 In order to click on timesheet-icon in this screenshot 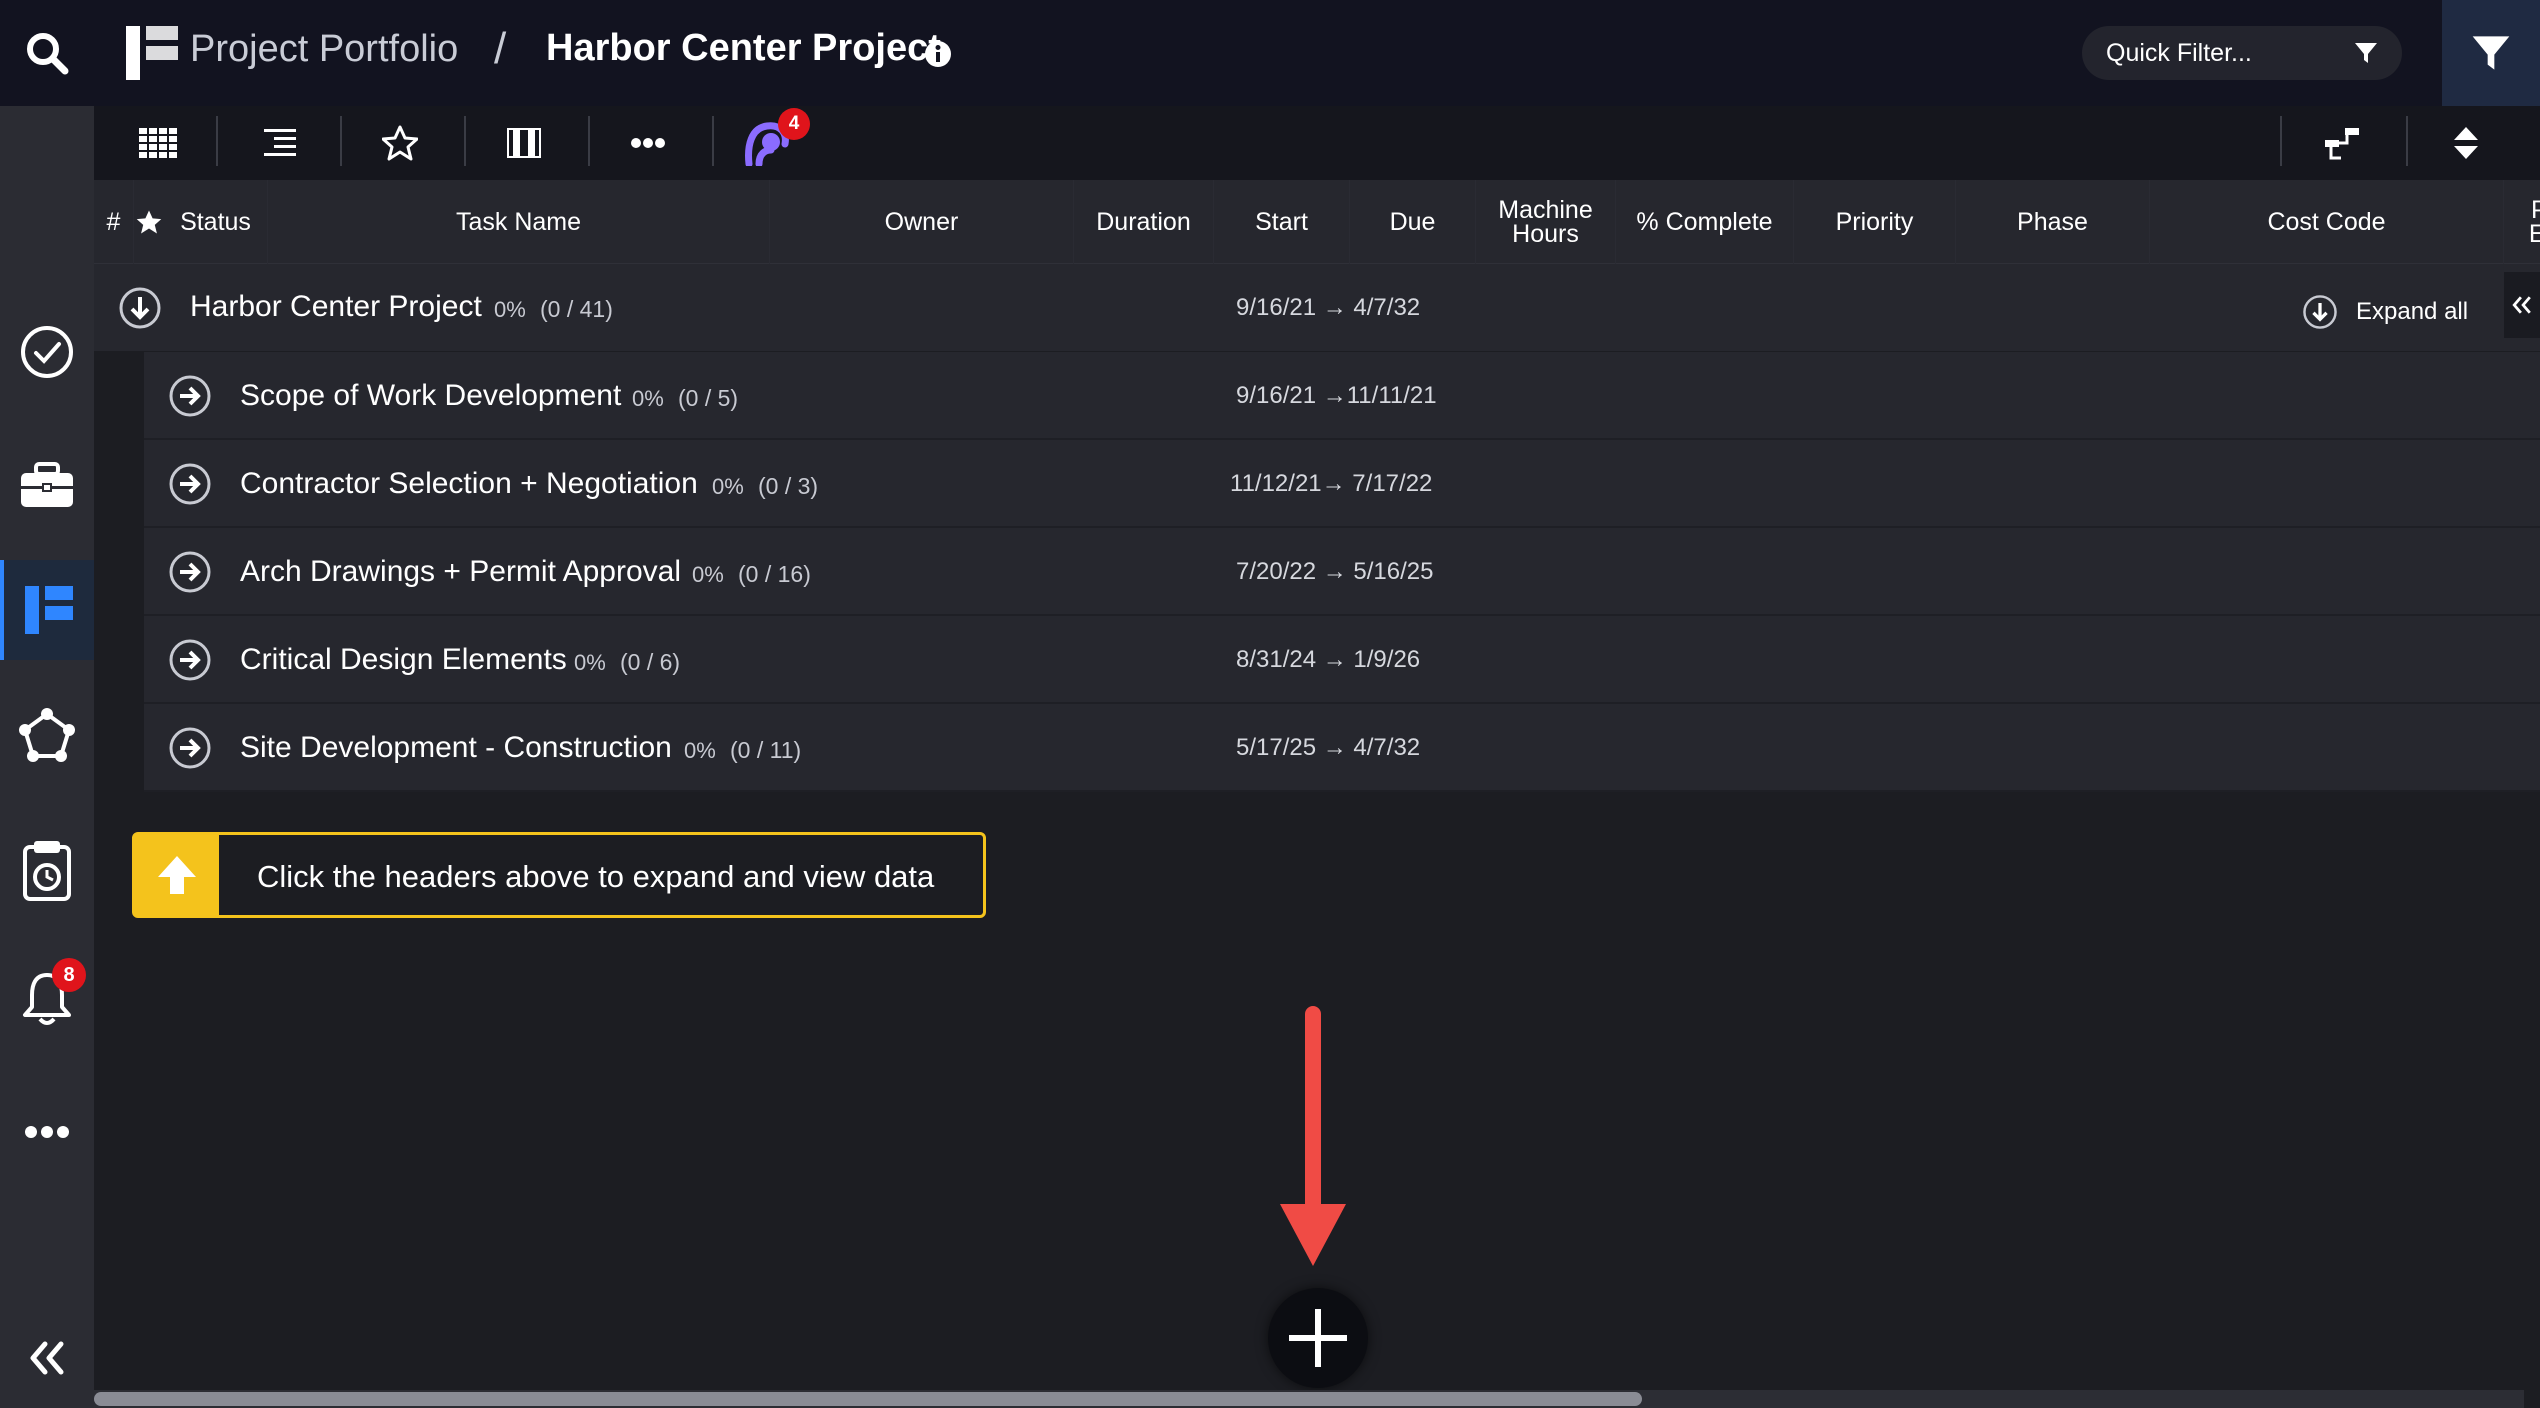, I will do `click(47, 871)`.